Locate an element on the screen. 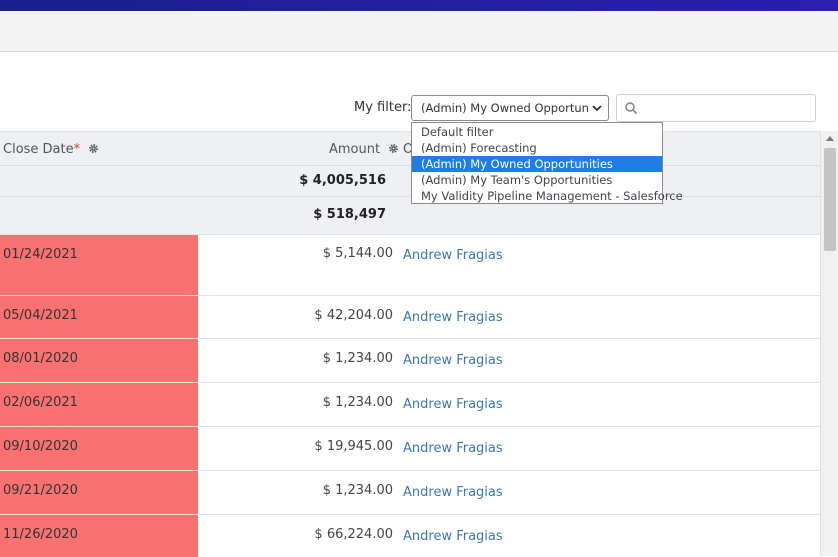 The image size is (838, 557). close-date: 01/24/2021 is located at coordinates (40, 254).